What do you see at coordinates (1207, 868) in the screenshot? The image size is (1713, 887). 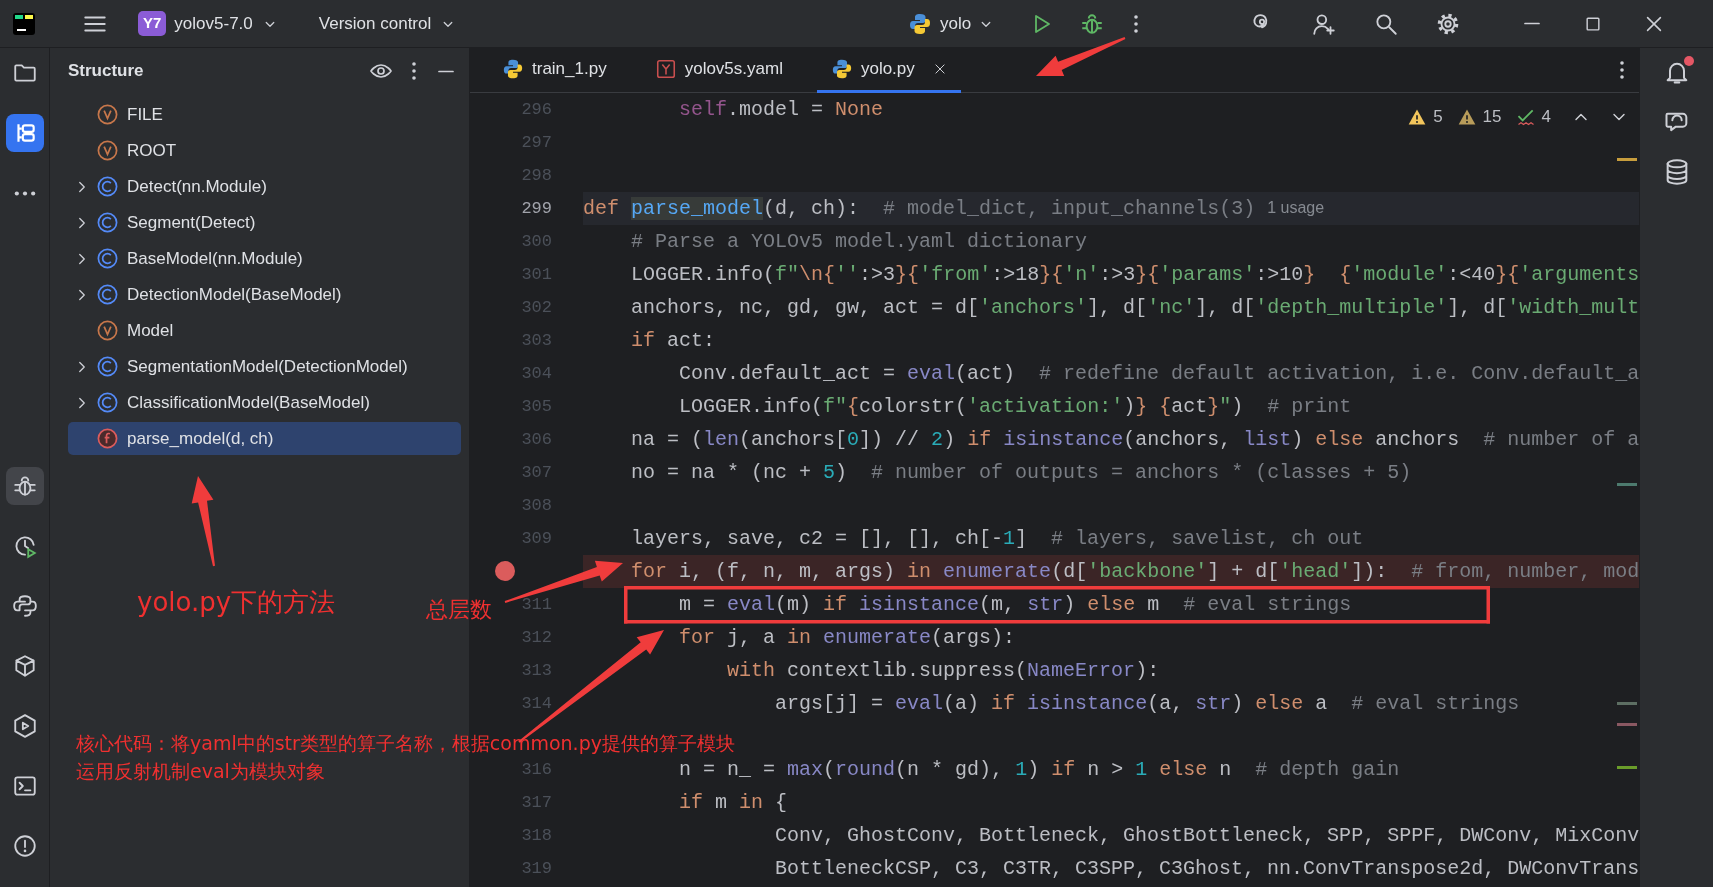 I see `code-line: BottleneckCSP, C3, C3TR, C3SPP, C3Ghost, nn.ConvTranspose2d, DWConvTrans` at bounding box center [1207, 868].